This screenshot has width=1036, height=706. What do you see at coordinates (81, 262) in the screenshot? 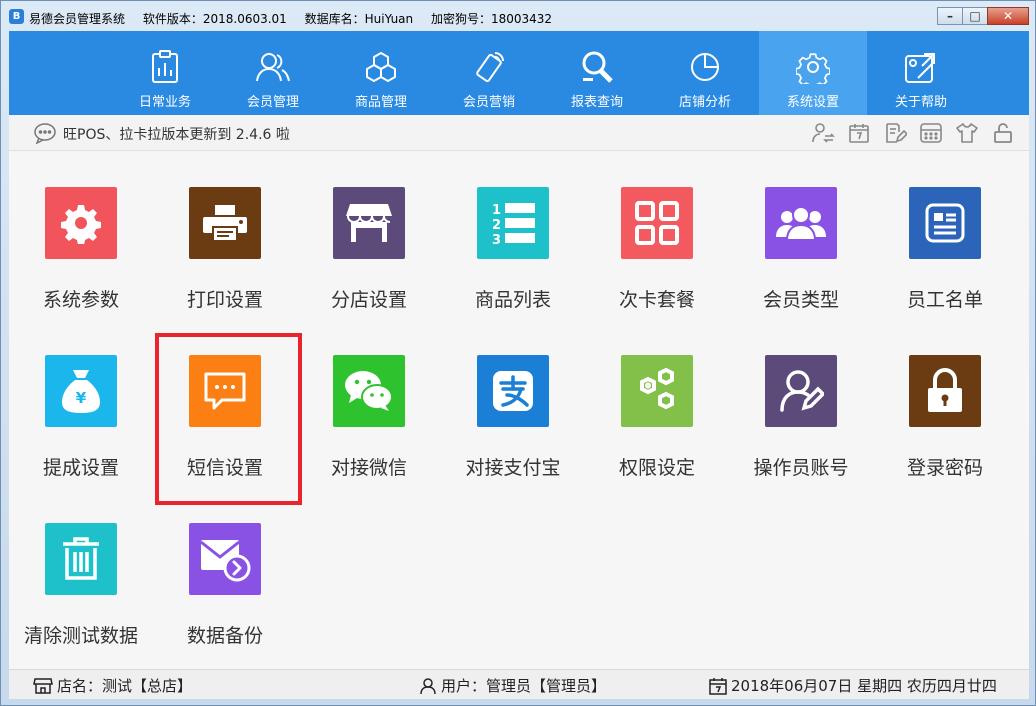
I see `tile-system-parameters: 系统参数` at bounding box center [81, 262].